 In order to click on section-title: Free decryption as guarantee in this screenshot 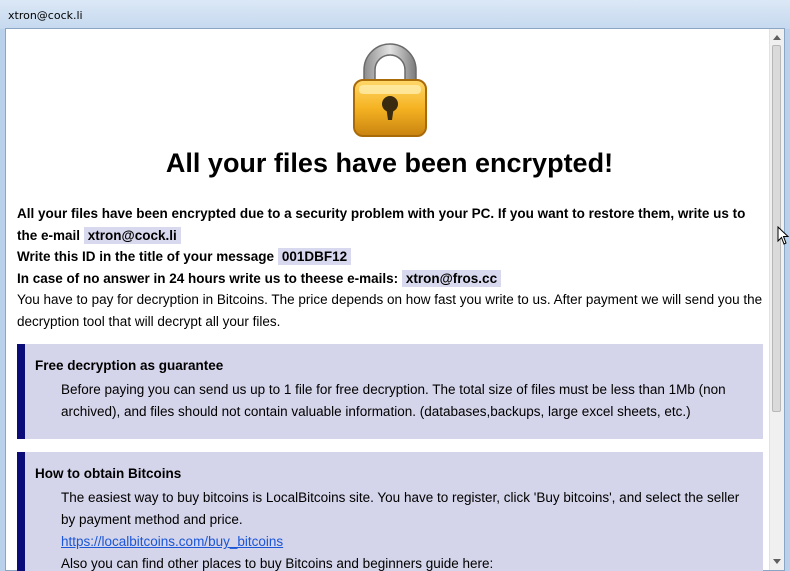, I will do `click(129, 365)`.